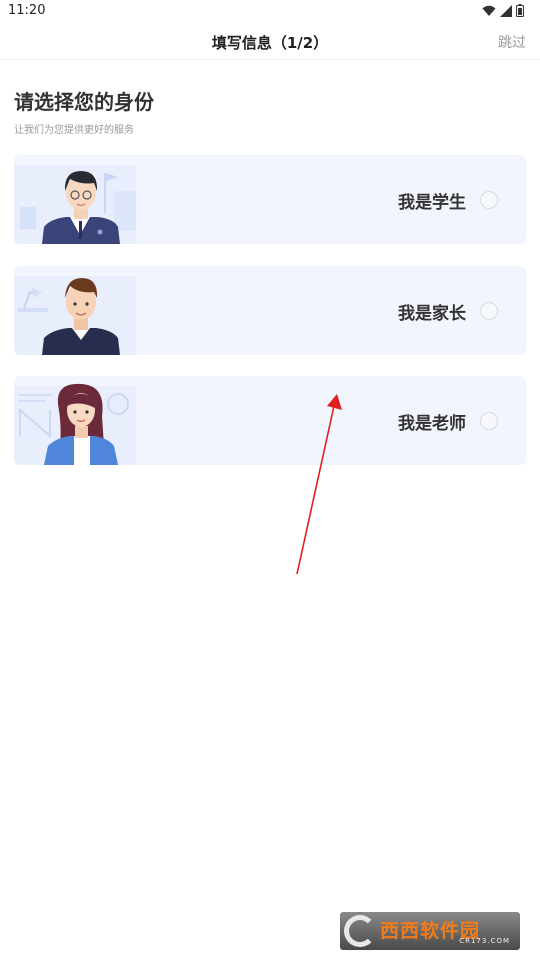  I want to click on nav-bar: 填写信息（1/2） 跳过, so click(270, 42).